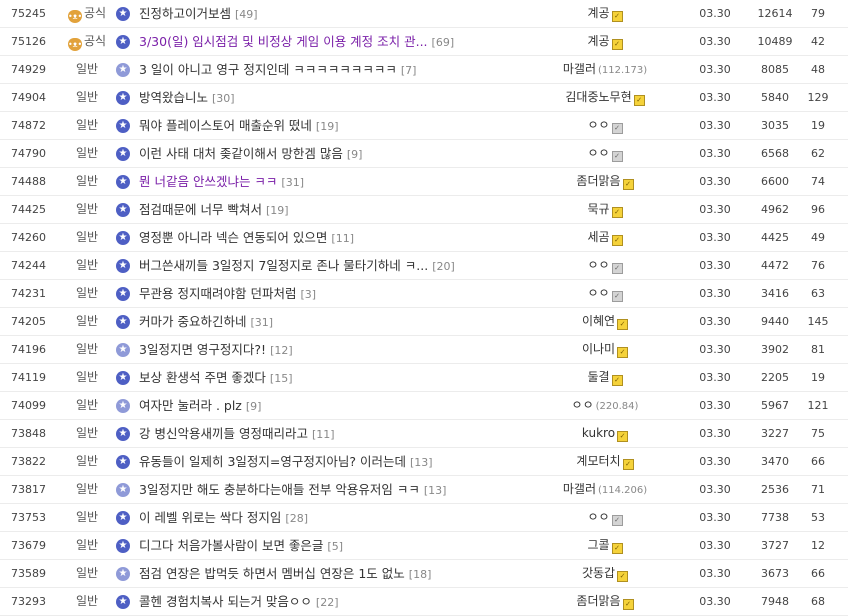 The width and height of the screenshot is (848, 616). I want to click on post-writer: 김대중노무현 ✓, so click(605, 97).